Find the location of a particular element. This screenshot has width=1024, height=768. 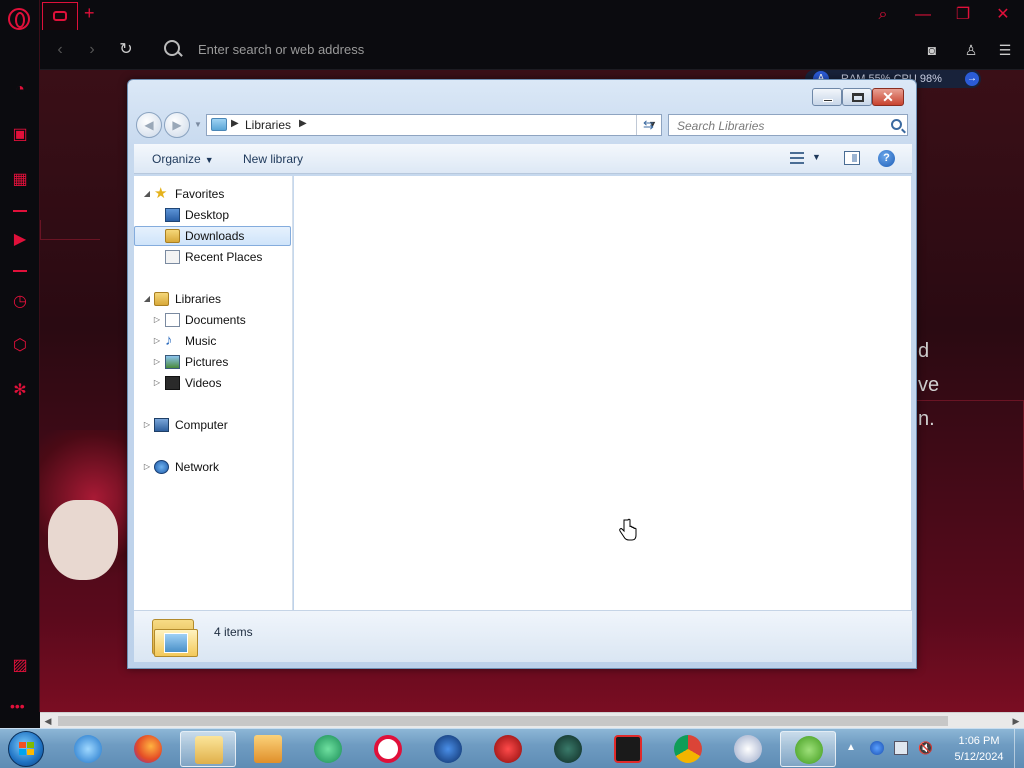

search-tabs-icon: ⌕ is located at coordinates (883, 15).